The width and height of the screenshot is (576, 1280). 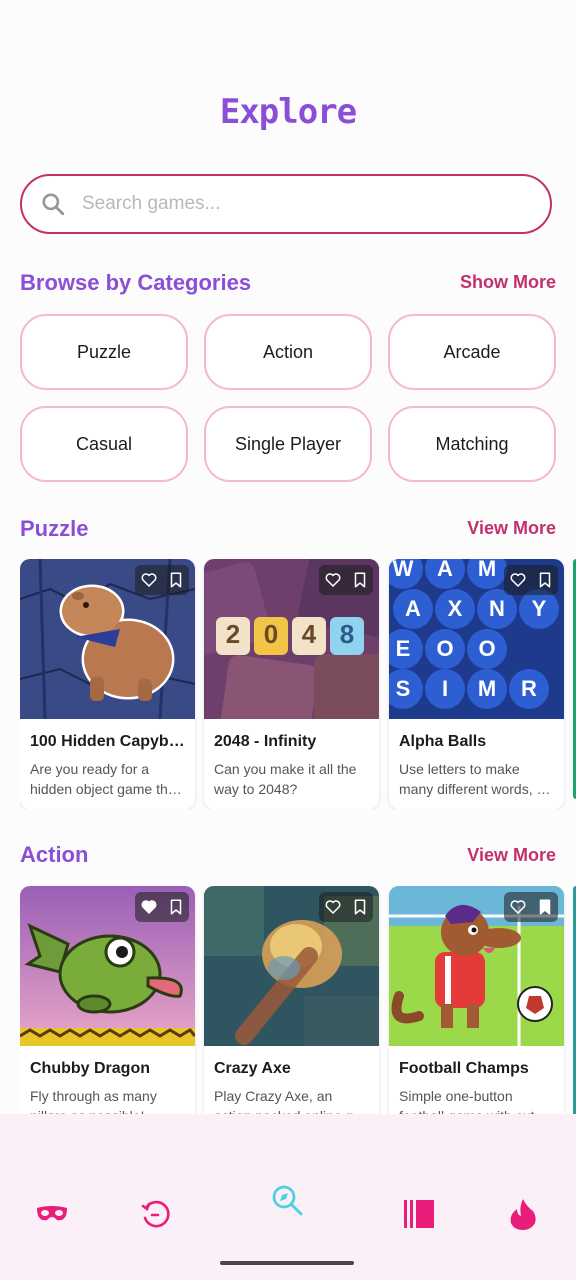 I want to click on mask-icon, so click(x=52, y=1213).